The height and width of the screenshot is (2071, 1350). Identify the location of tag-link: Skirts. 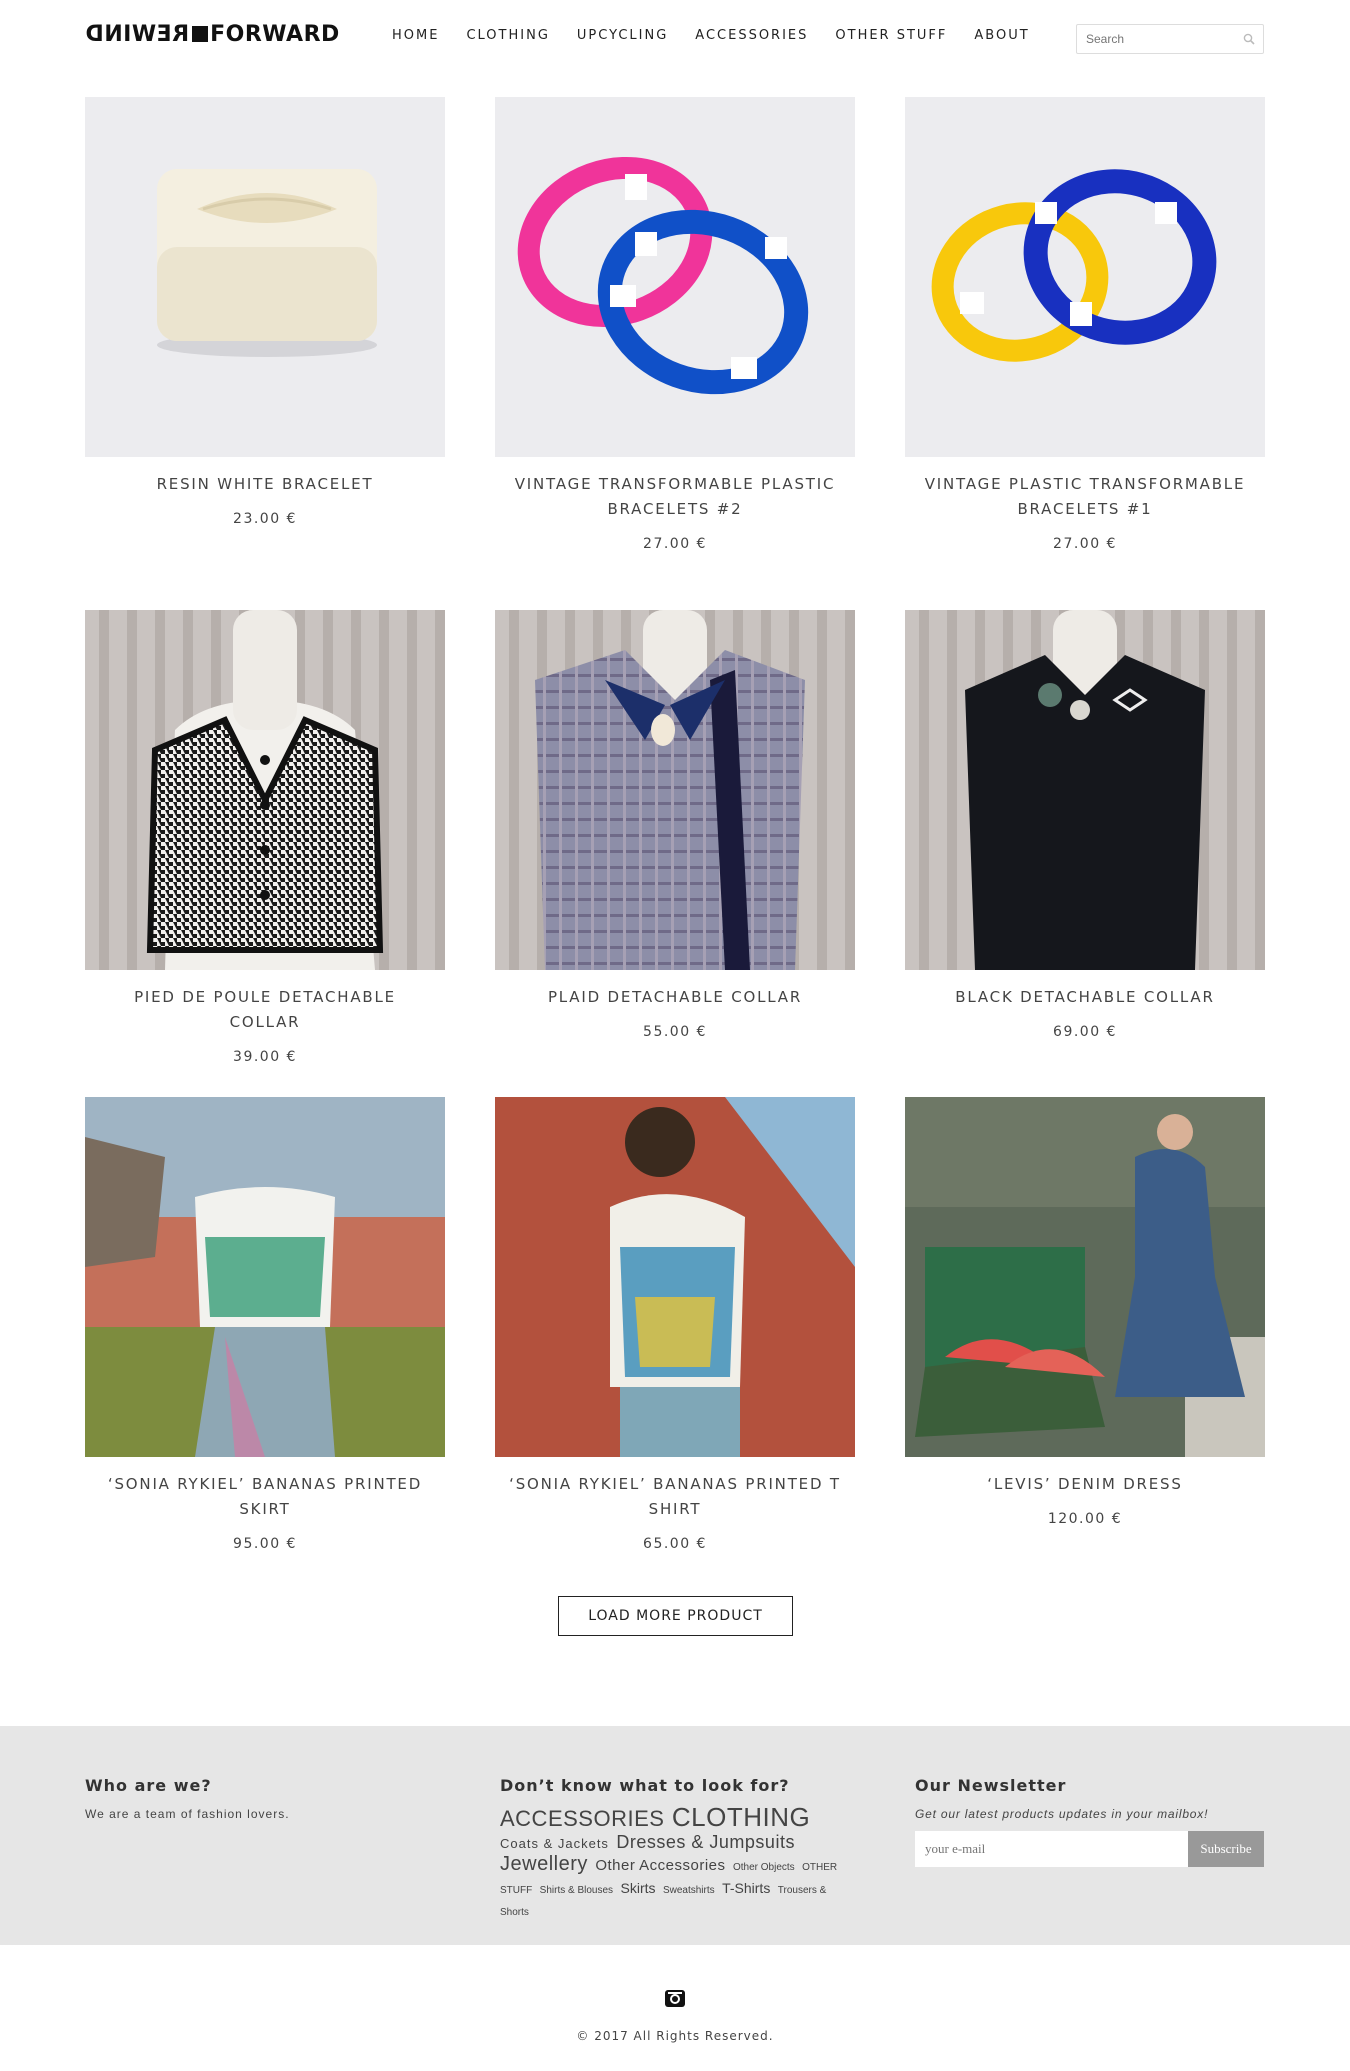
(638, 1888).